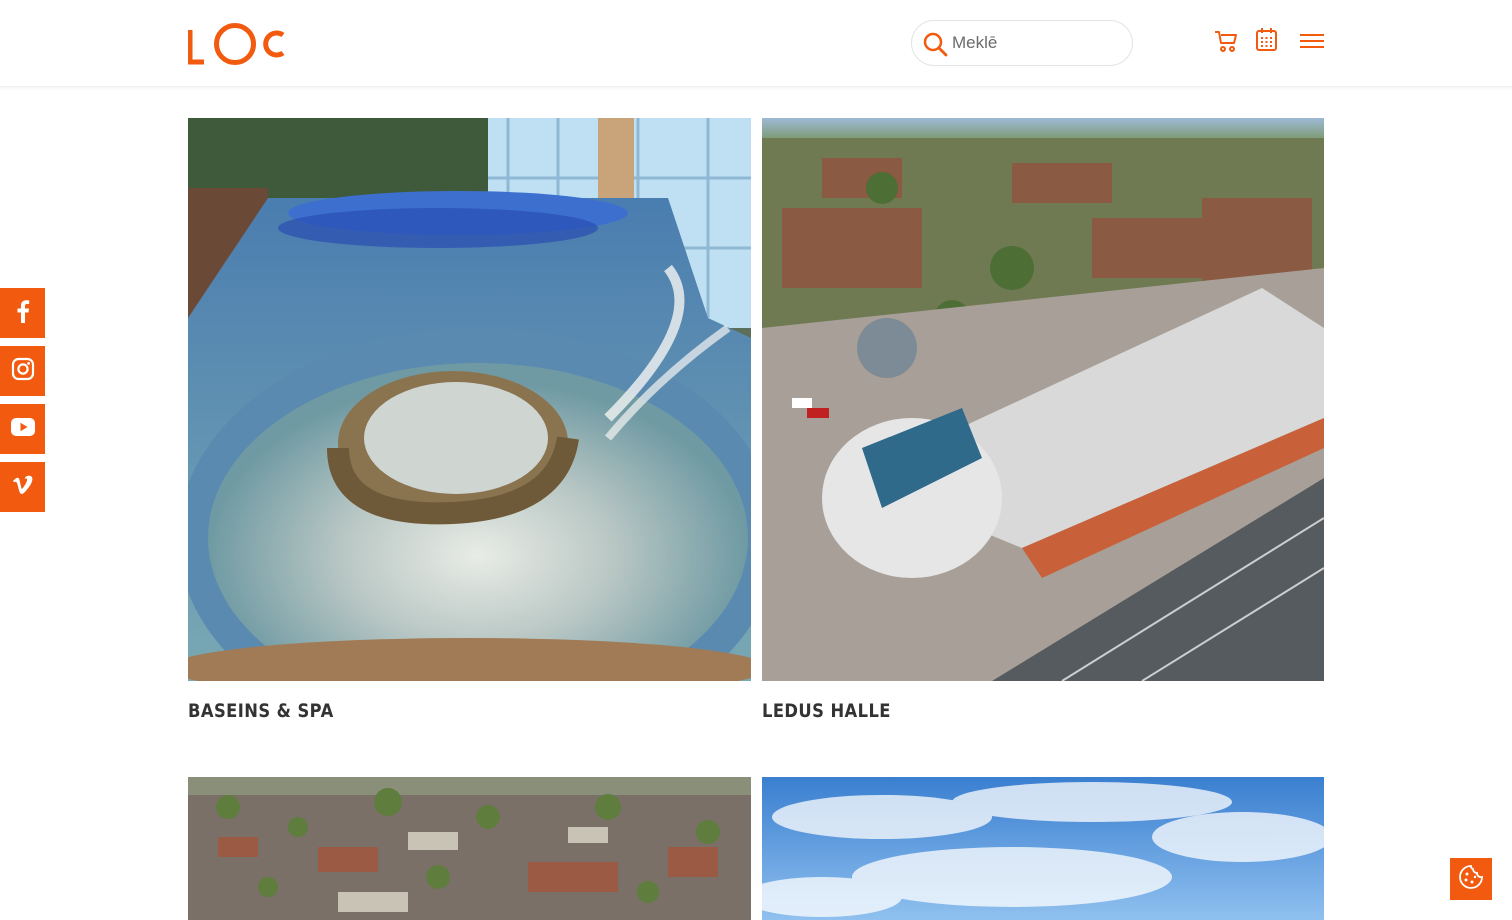  Describe the element at coordinates (236, 45) in the screenshot. I see `loc-logo` at that location.